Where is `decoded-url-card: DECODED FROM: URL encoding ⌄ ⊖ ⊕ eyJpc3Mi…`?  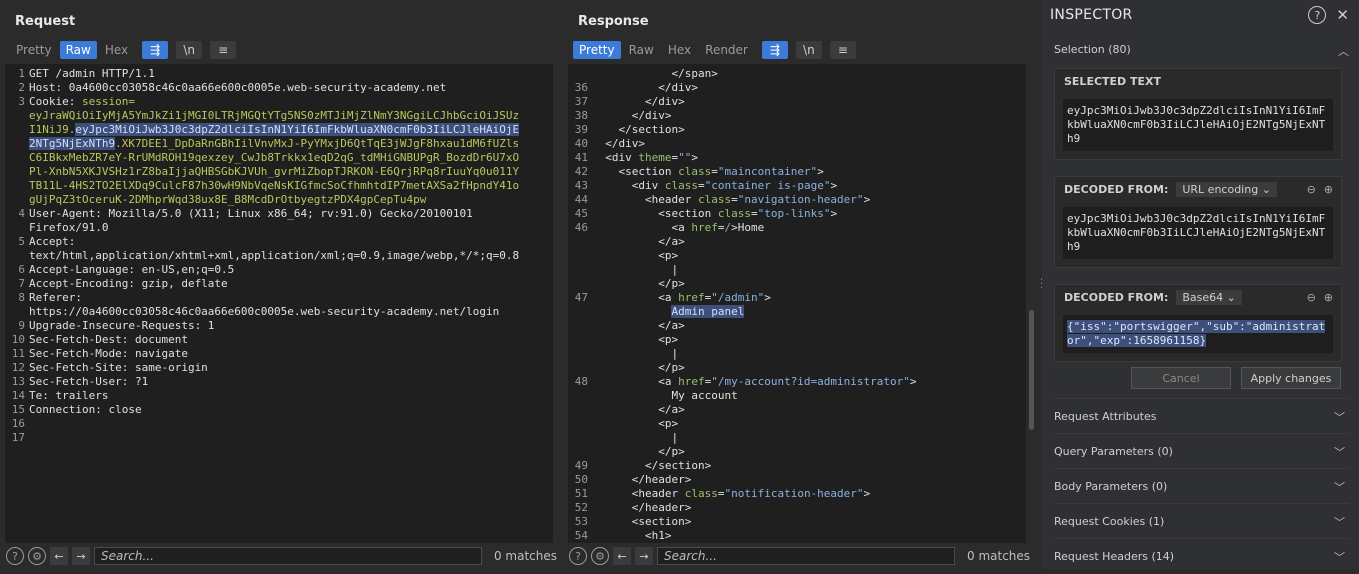 decoded-url-card: DECODED FROM: URL encoding ⌄ ⊖ ⊕ eyJpc3Mi… is located at coordinates (1198, 222).